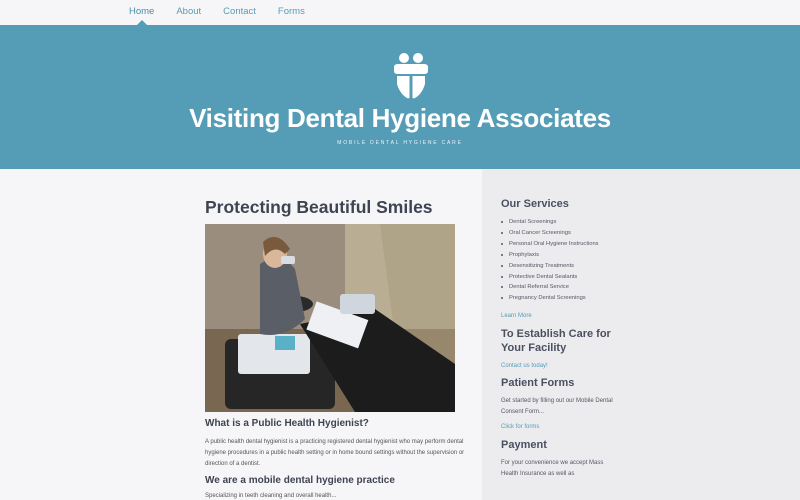  Describe the element at coordinates (319, 207) in the screenshot. I see `page-title: Protecting Beautiful Smiles` at that location.